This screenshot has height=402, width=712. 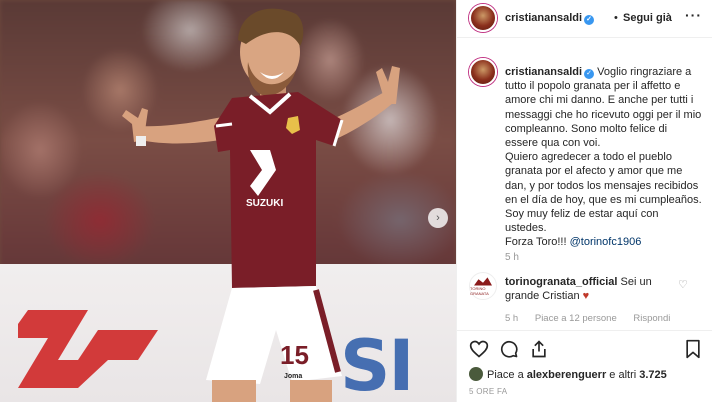 What do you see at coordinates (479, 349) in the screenshot?
I see `like-heart-icon` at bounding box center [479, 349].